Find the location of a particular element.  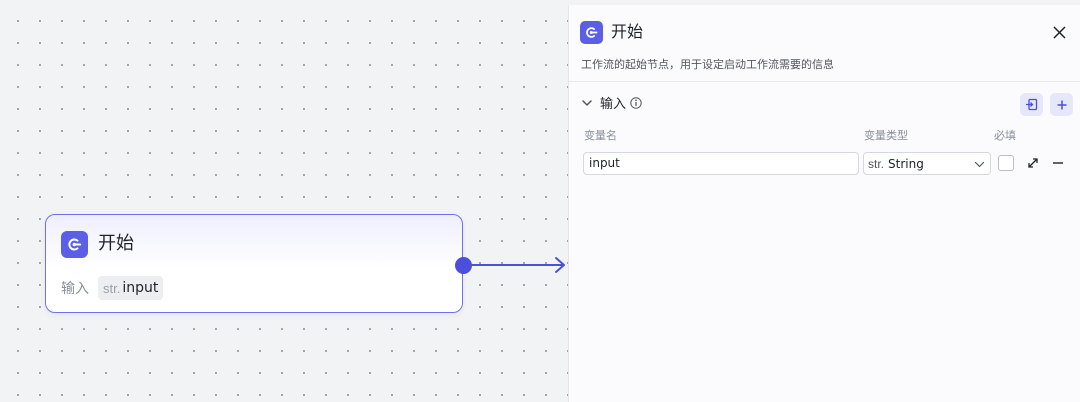

variable-type-value: String is located at coordinates (906, 163).